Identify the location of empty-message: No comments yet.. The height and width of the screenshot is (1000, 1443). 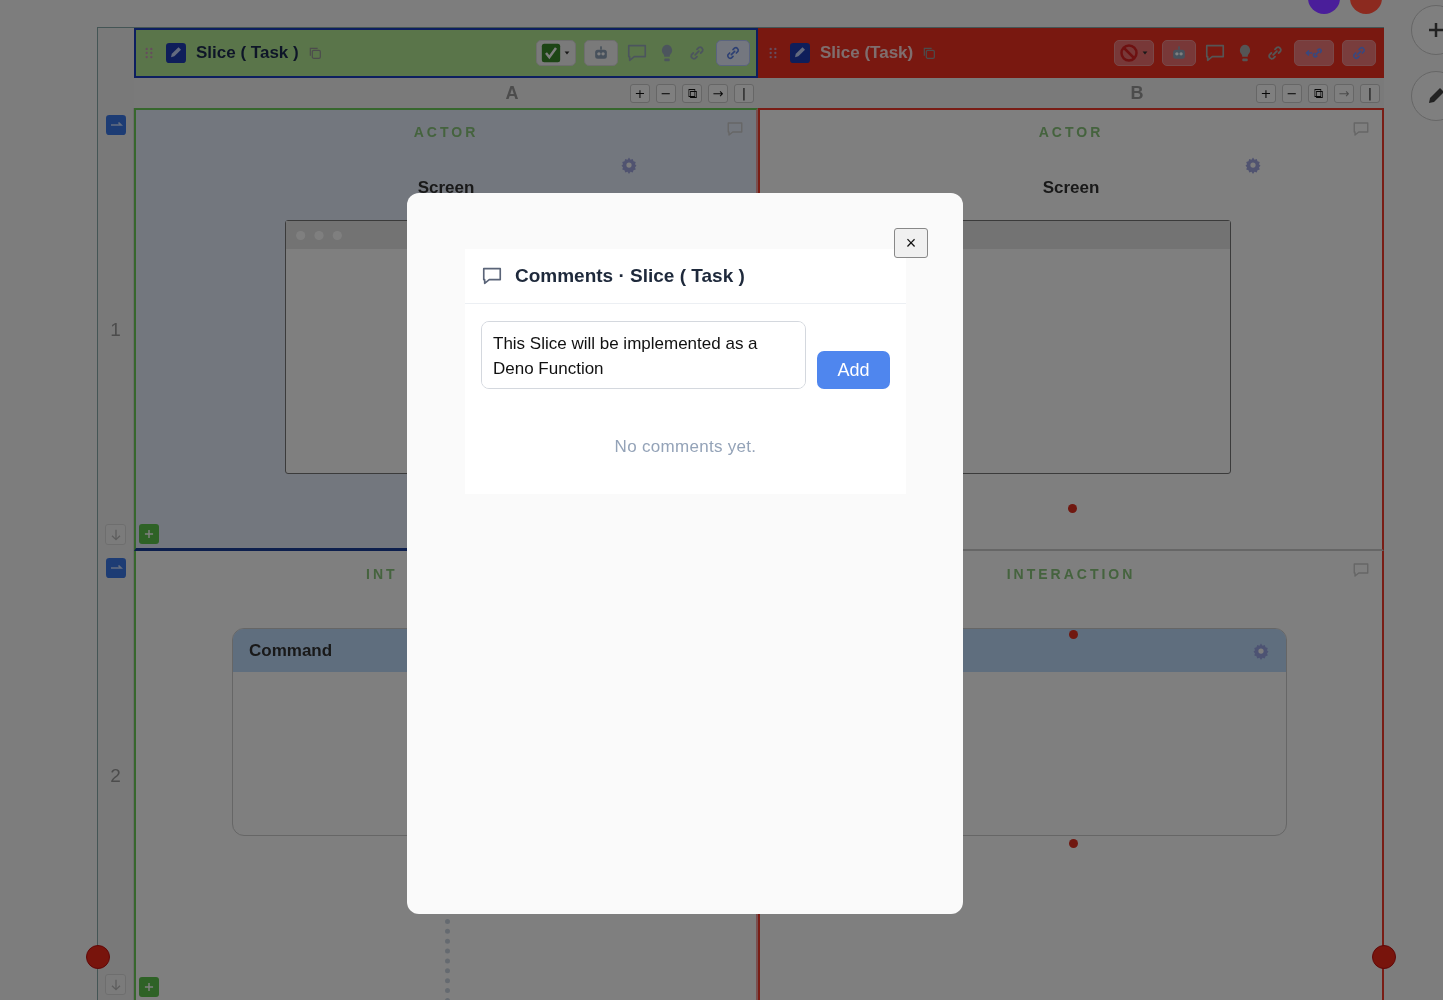
(685, 447).